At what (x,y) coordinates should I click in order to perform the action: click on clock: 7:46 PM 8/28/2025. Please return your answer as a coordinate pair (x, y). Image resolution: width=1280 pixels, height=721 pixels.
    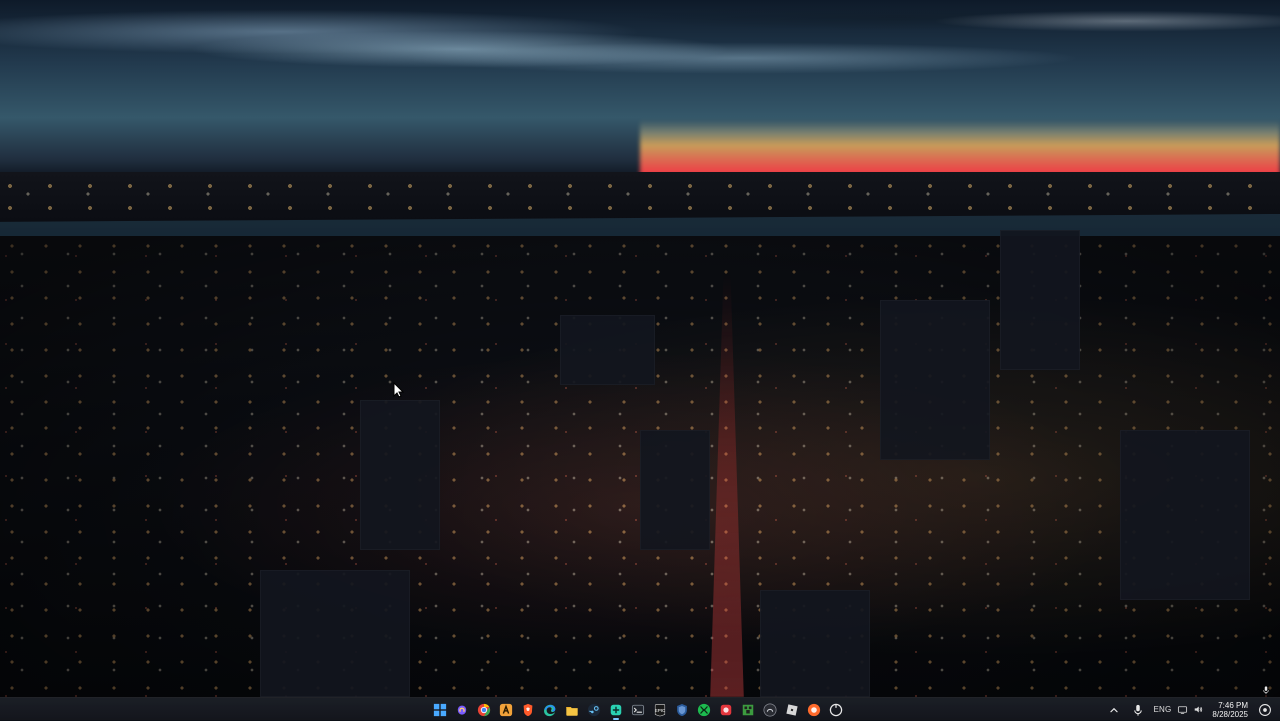
    Looking at the image, I should click on (1230, 710).